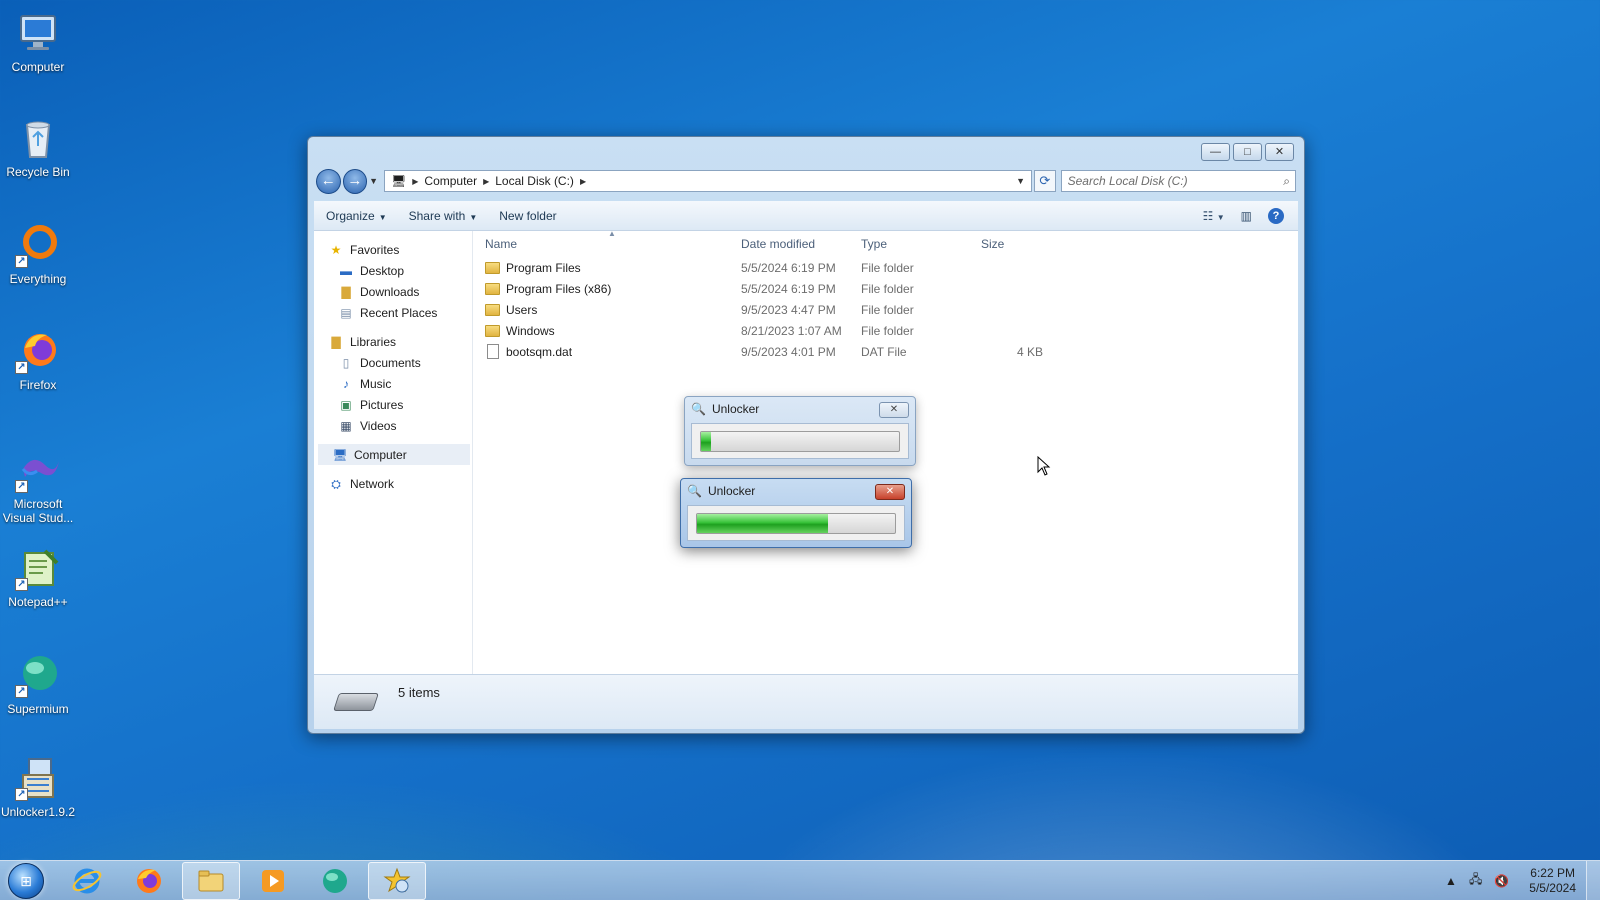  I want to click on desktop-icon-recycle-bin: Recycle Bin, so click(38, 147).